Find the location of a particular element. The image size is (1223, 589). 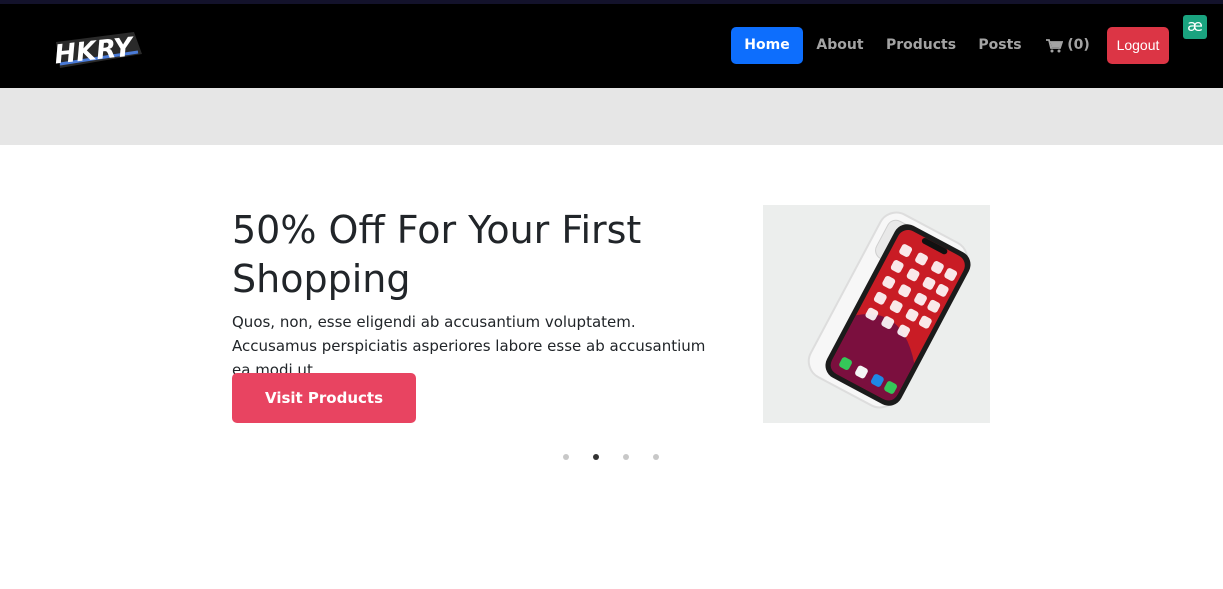

logout-button: Logout is located at coordinates (1138, 45).